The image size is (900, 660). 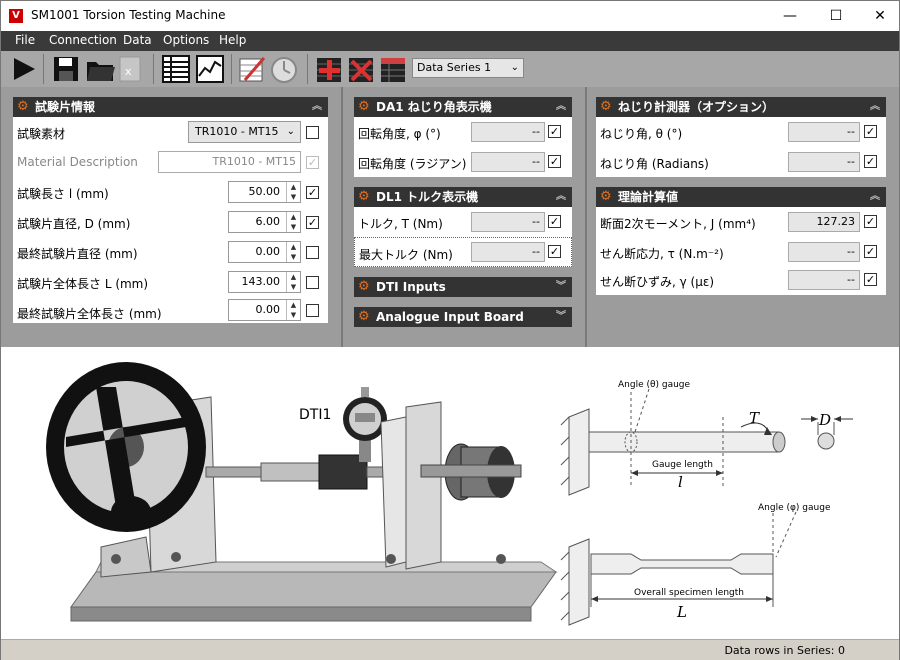 I want to click on twist-rad-label: ねじり角 (Radians), so click(x=654, y=164).